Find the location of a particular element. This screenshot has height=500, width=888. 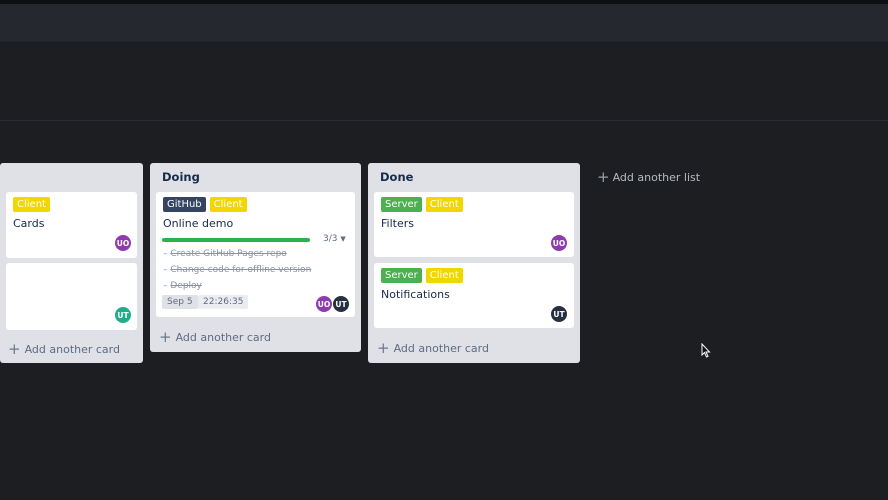

list-partial: Client Cards UO UT + Add another card is located at coordinates (71, 263).